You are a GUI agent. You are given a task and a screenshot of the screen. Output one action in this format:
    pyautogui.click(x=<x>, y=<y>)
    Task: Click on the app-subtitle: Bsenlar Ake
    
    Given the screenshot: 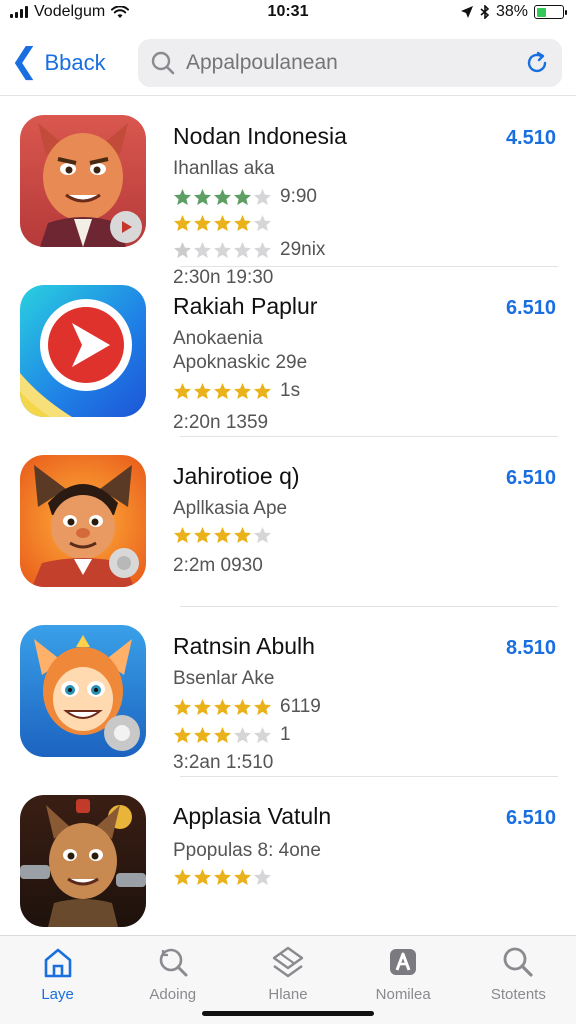 What is the action you would take?
    pyautogui.click(x=224, y=678)
    